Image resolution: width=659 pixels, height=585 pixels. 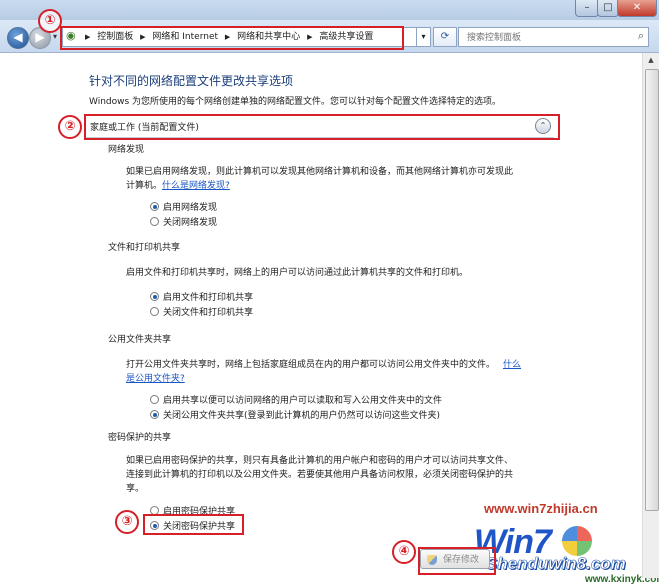 I want to click on address-dropdown-button: ▾, so click(x=423, y=37).